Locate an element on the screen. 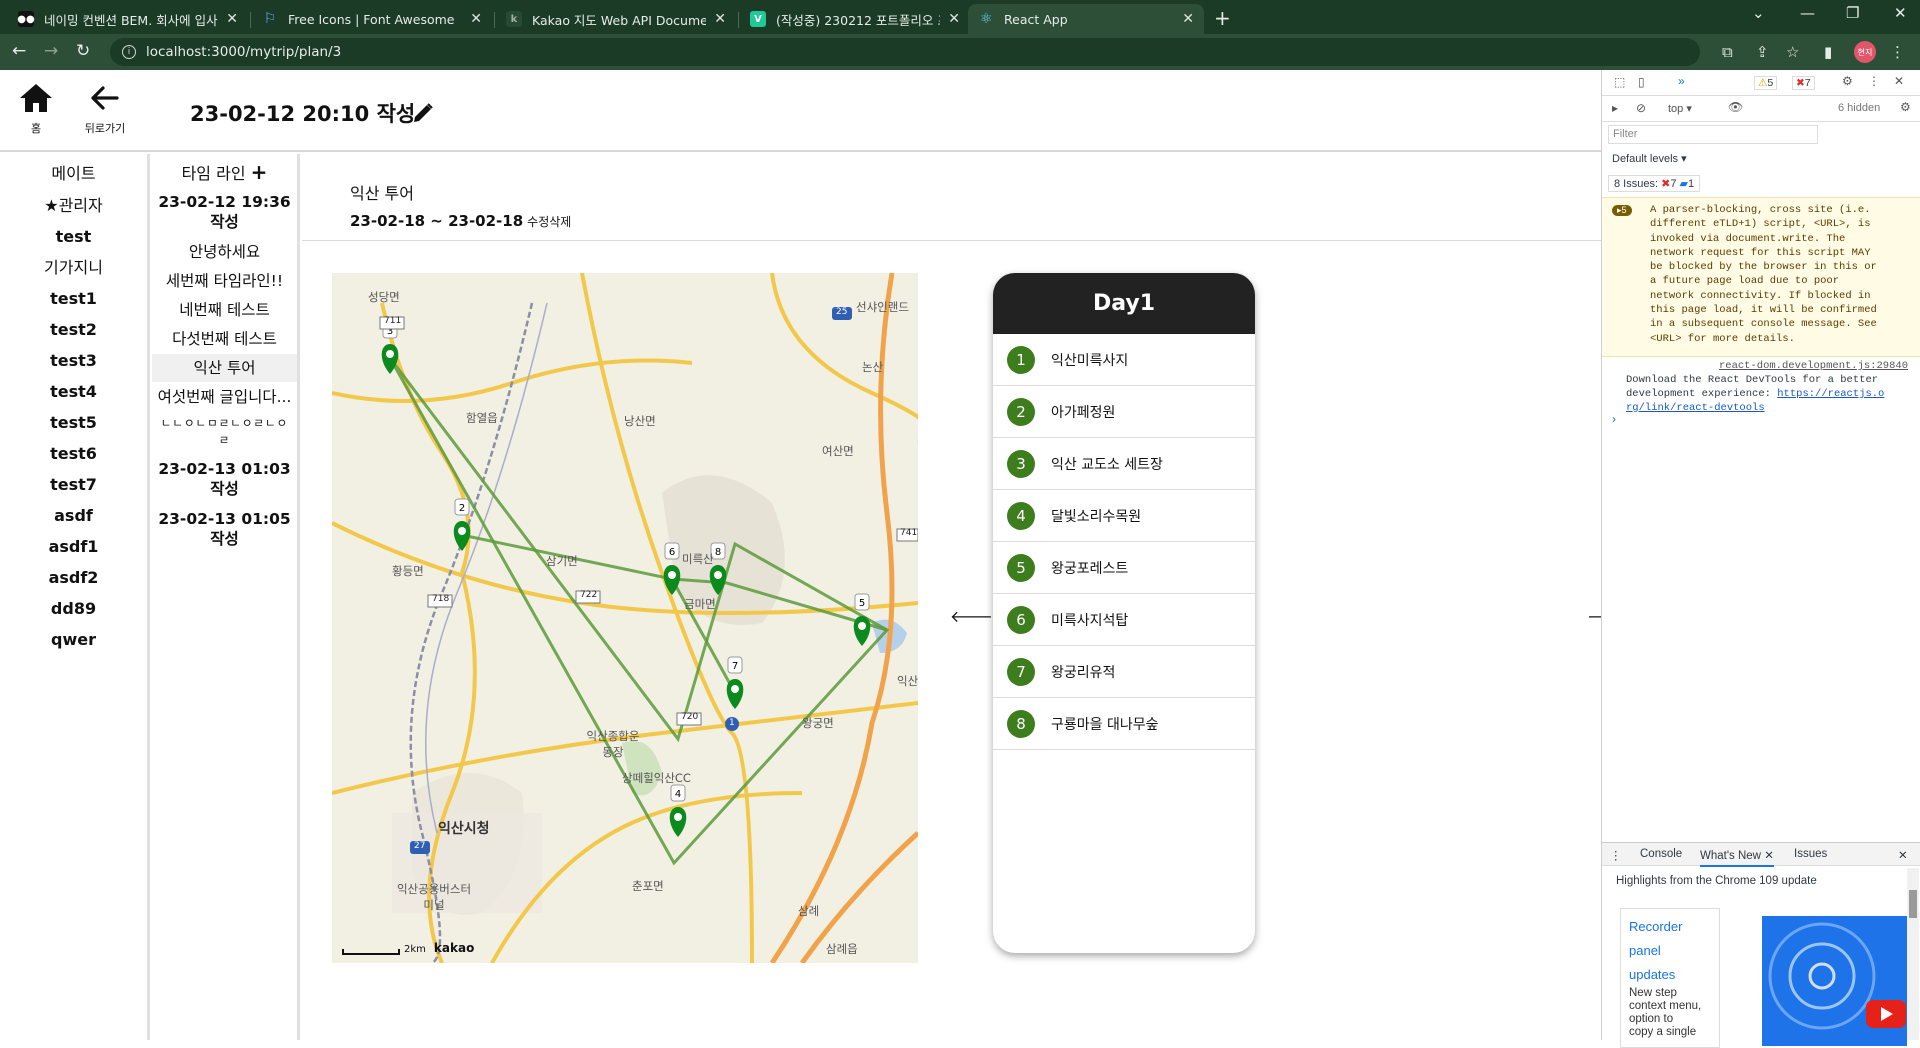 The width and height of the screenshot is (1920, 1048). home-button: 홈 is located at coordinates (36, 109).